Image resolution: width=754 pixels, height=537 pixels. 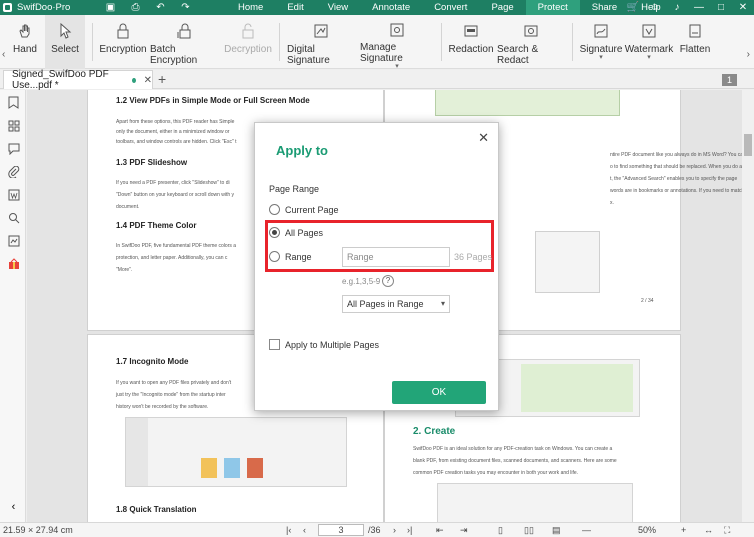 What do you see at coordinates (13, 171) in the screenshot?
I see `attachment-icon` at bounding box center [13, 171].